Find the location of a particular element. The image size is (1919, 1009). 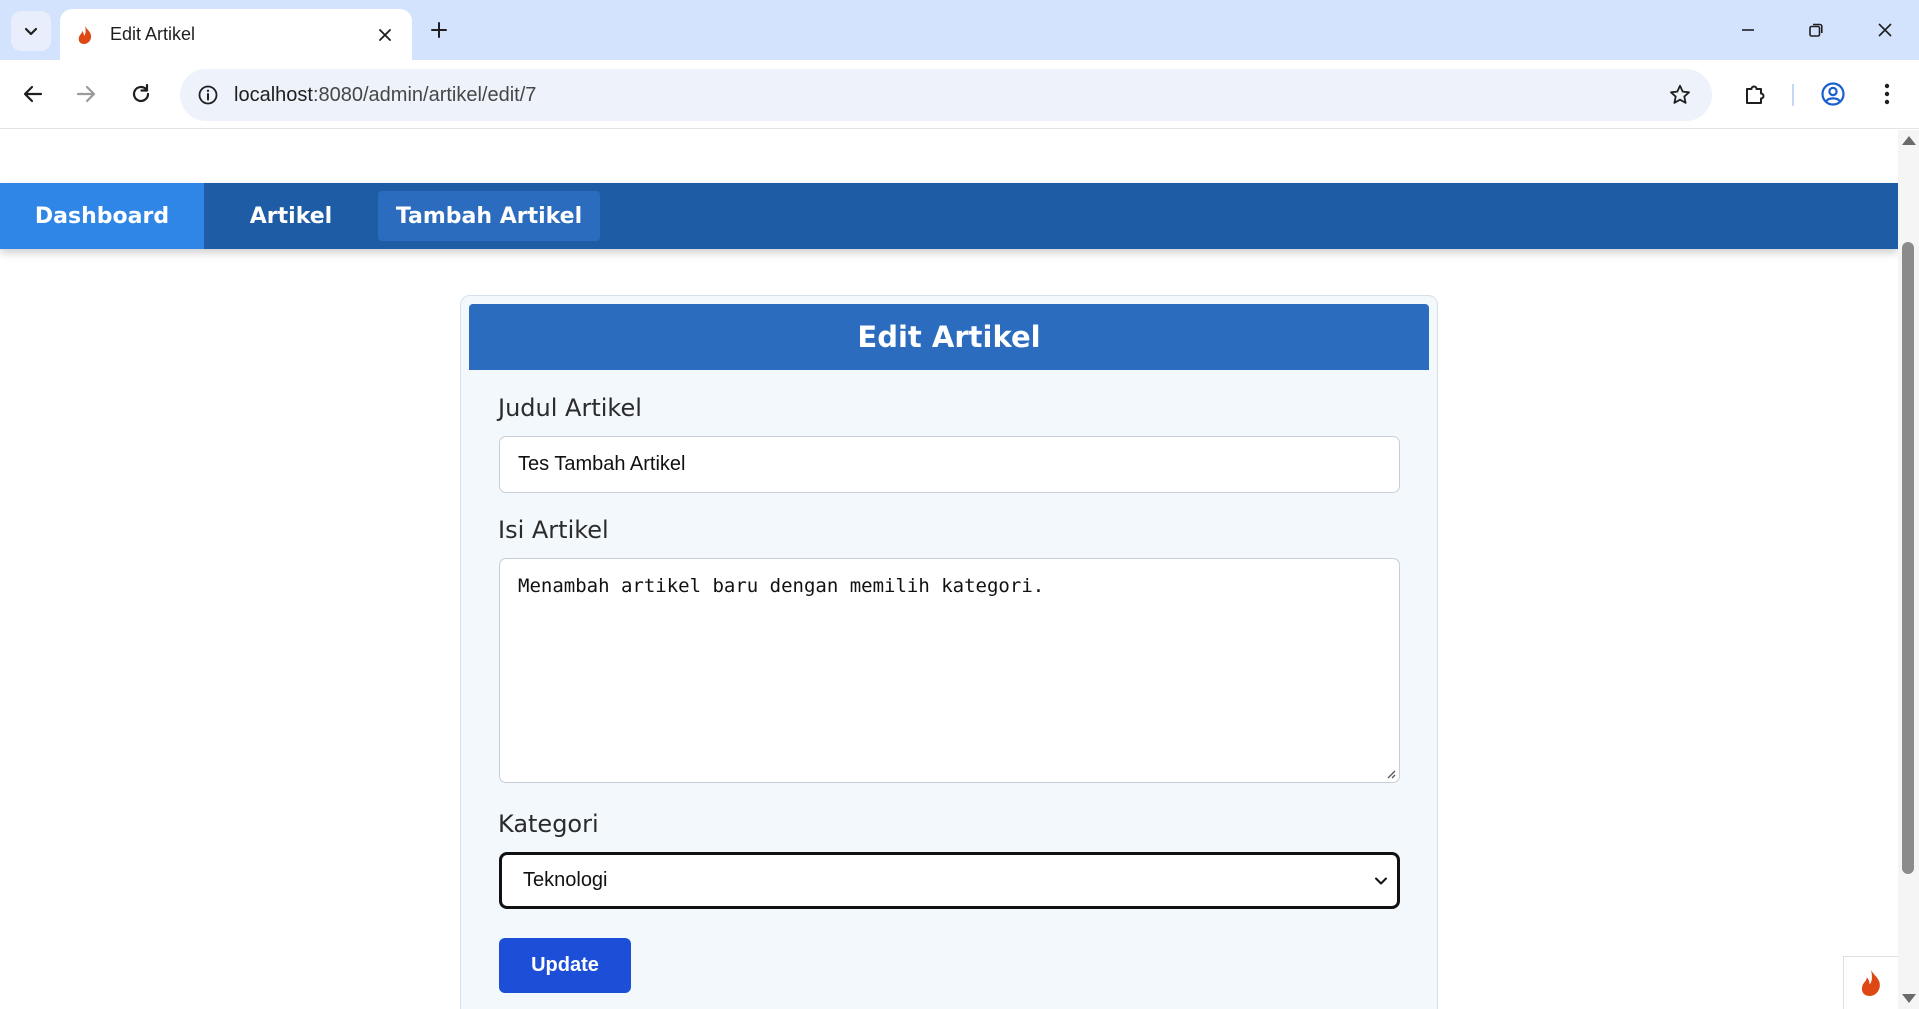

menu-button is located at coordinates (1887, 94).